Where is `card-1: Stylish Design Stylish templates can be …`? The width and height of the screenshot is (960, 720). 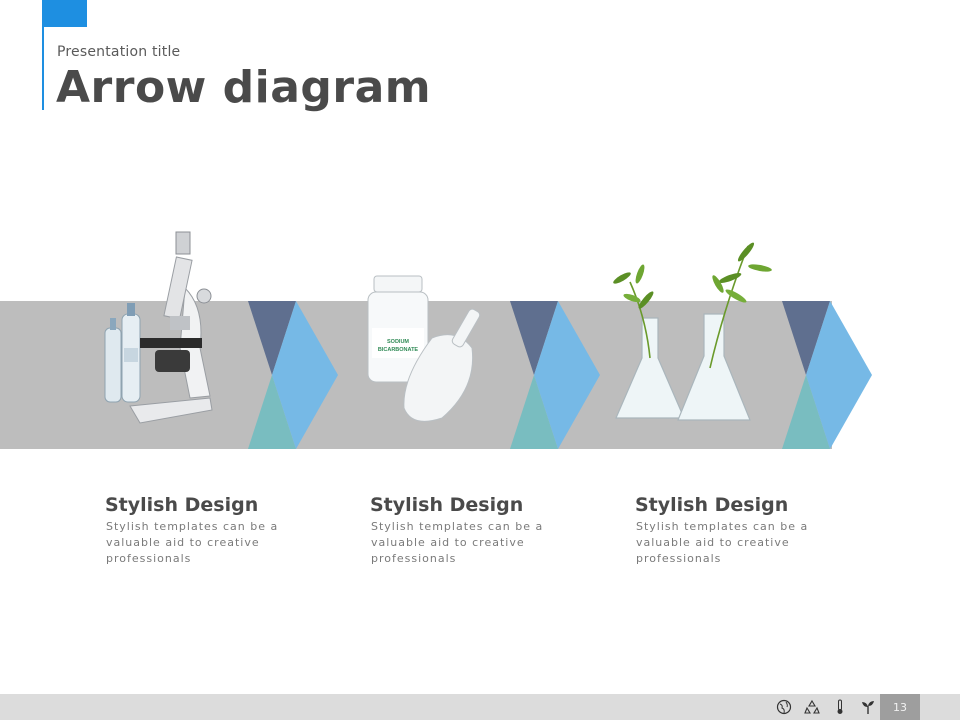
card-1: Stylish Design Stylish templates can be … is located at coordinates (205, 530).